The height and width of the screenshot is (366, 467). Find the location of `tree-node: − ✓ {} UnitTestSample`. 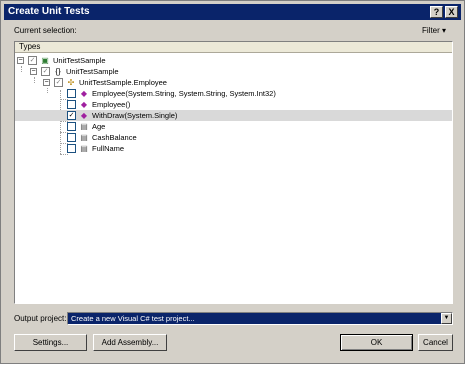

tree-node: − ✓ {} UnitTestSample is located at coordinates (230, 71).